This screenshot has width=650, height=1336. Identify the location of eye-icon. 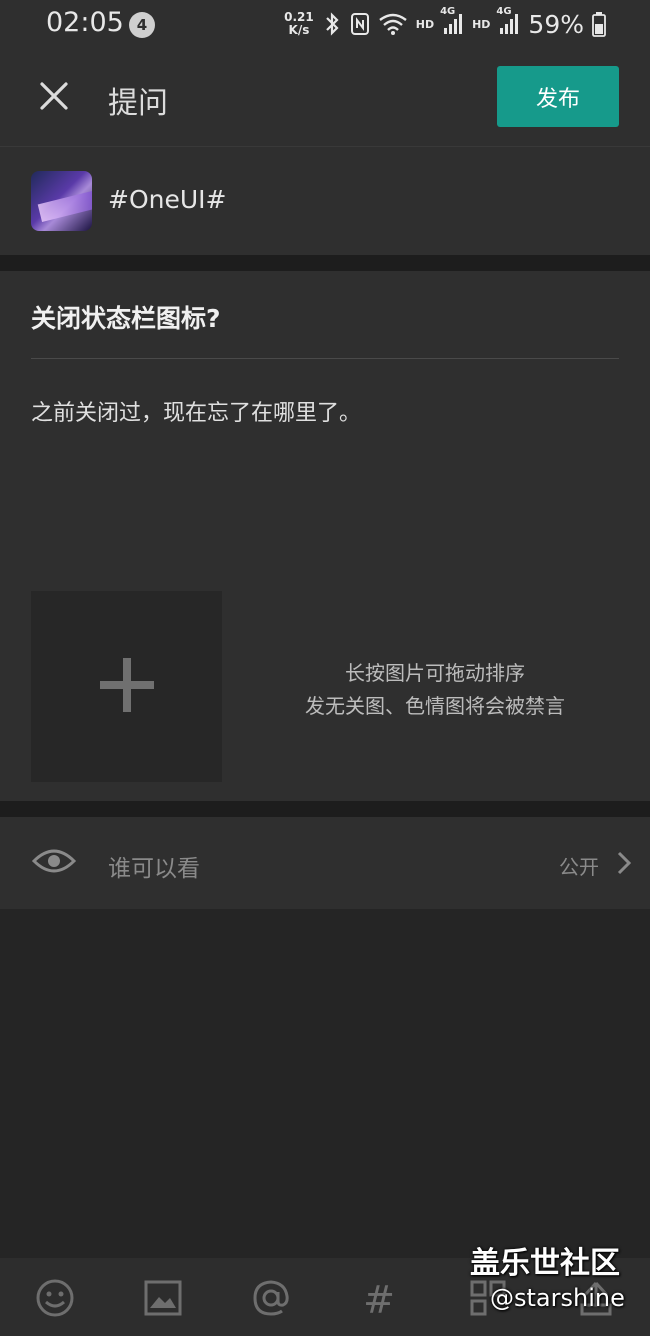
(54, 863).